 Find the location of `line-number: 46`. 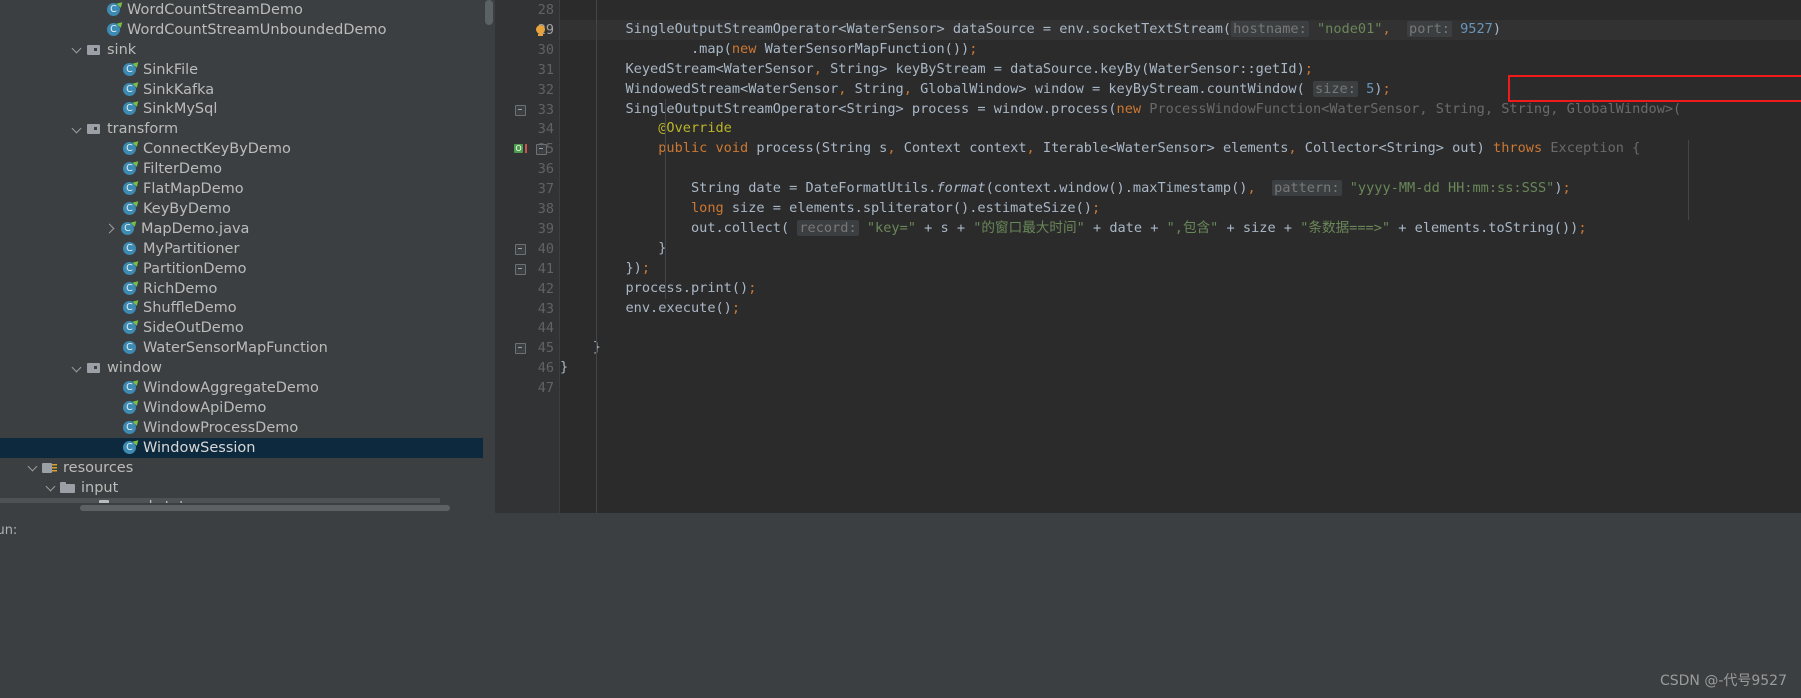

line-number: 46 is located at coordinates (545, 368).